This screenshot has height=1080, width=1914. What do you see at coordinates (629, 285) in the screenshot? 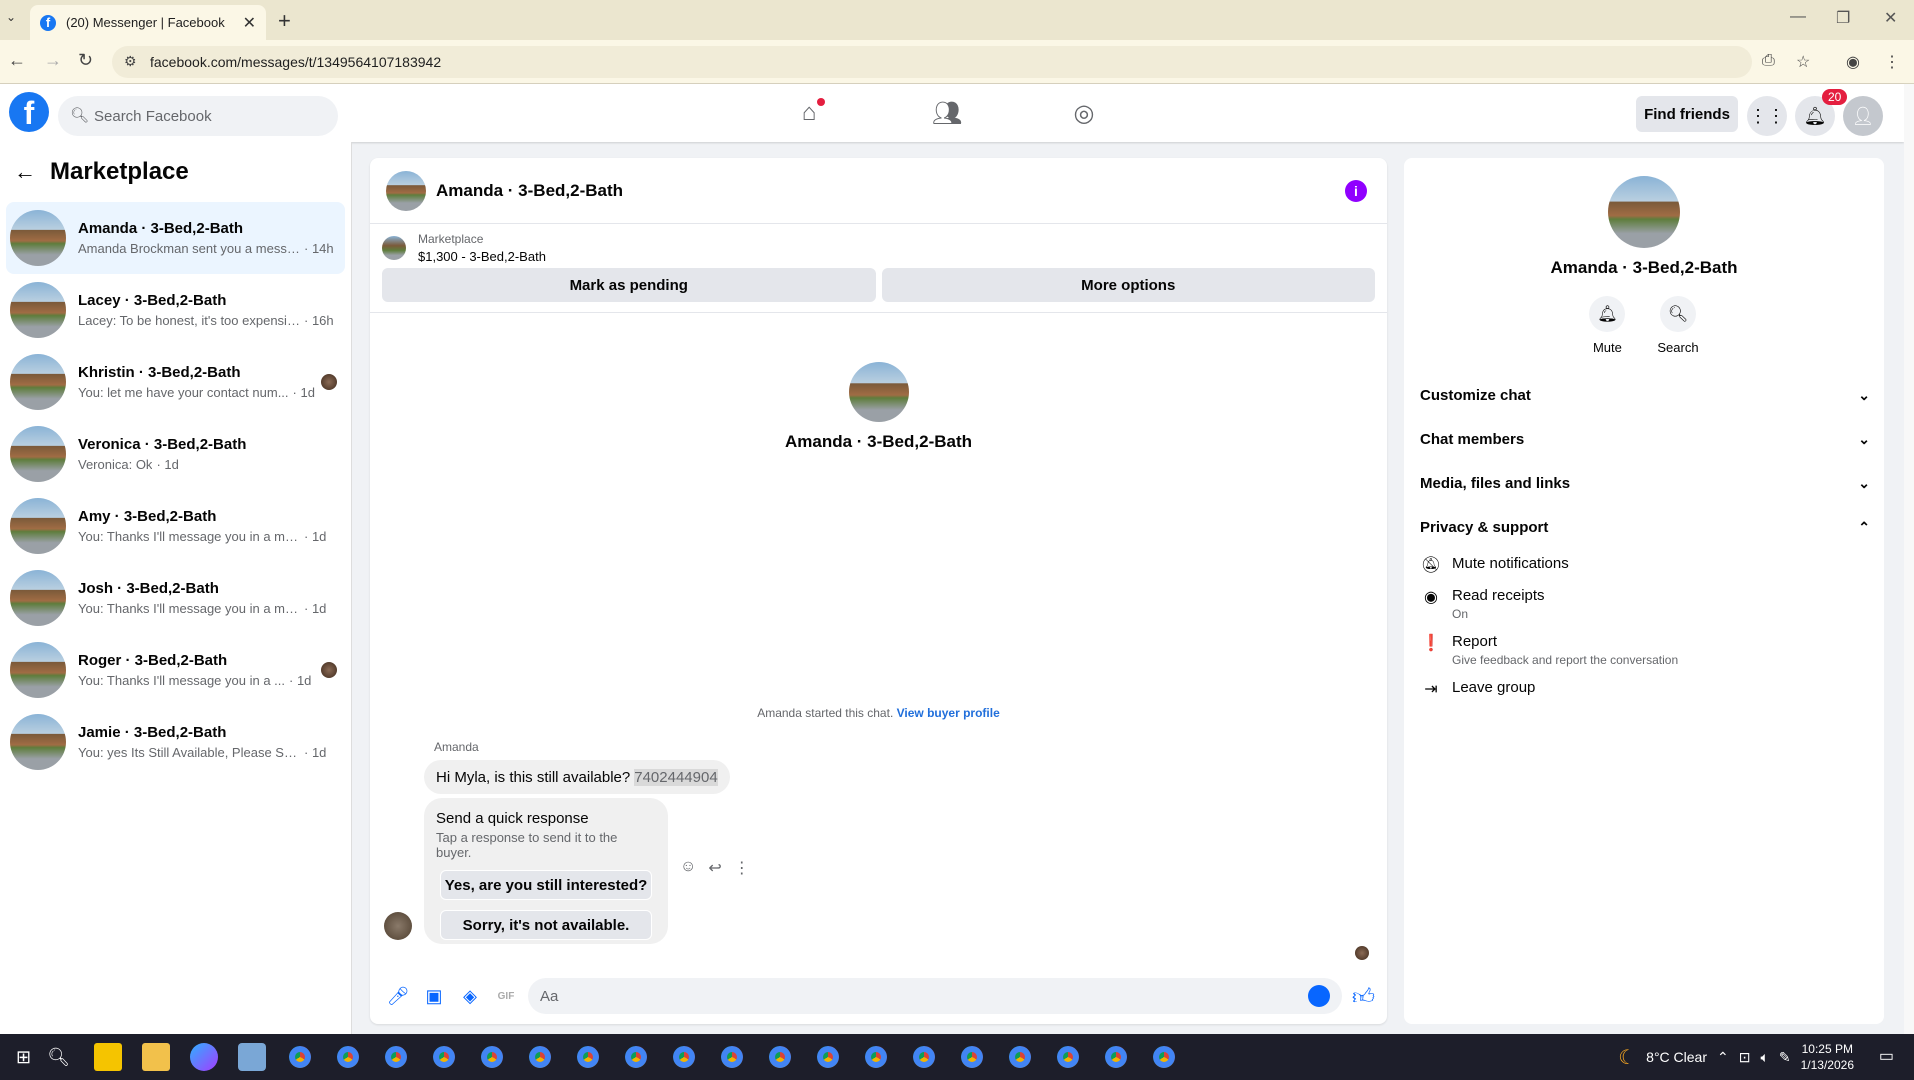
I see `mark-as-pending-button: Mark as pending` at bounding box center [629, 285].